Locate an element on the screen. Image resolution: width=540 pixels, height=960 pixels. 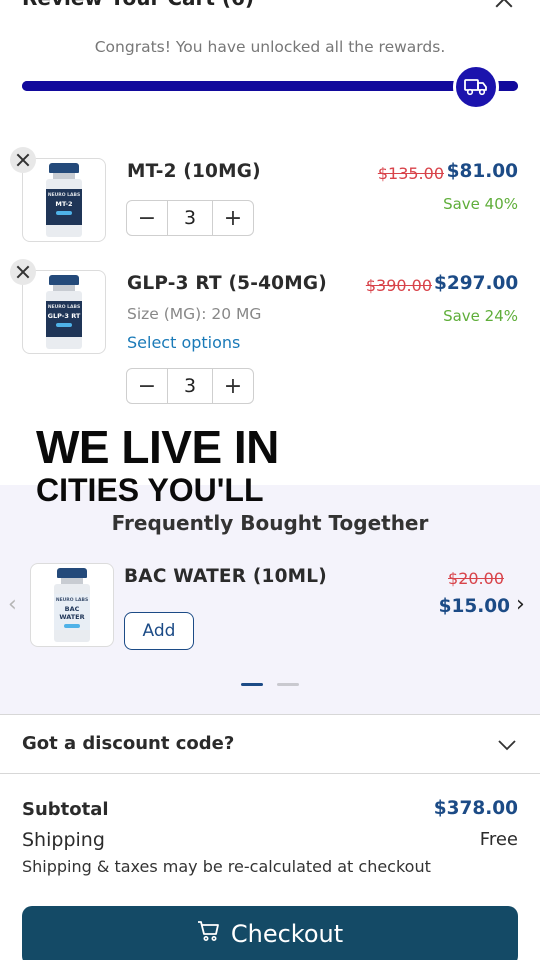
fbt-title: Frequently Bought Together is located at coordinates (270, 523).